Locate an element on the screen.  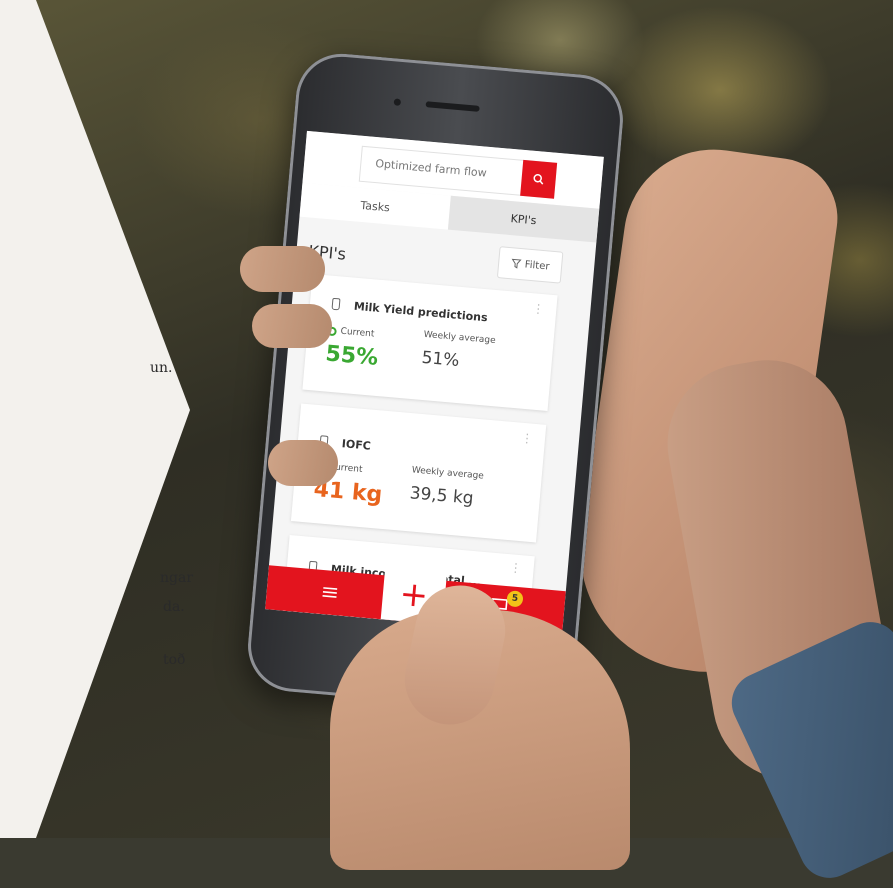
hamburger-icon is located at coordinates (330, 592).